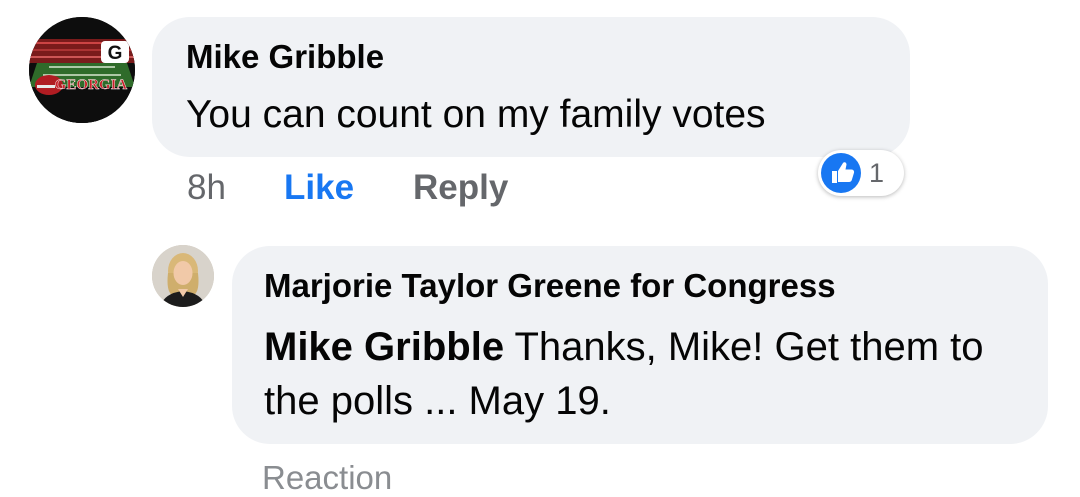 The height and width of the screenshot is (497, 1080). Describe the element at coordinates (206, 188) in the screenshot. I see `comment-timestamp: 8h` at that location.